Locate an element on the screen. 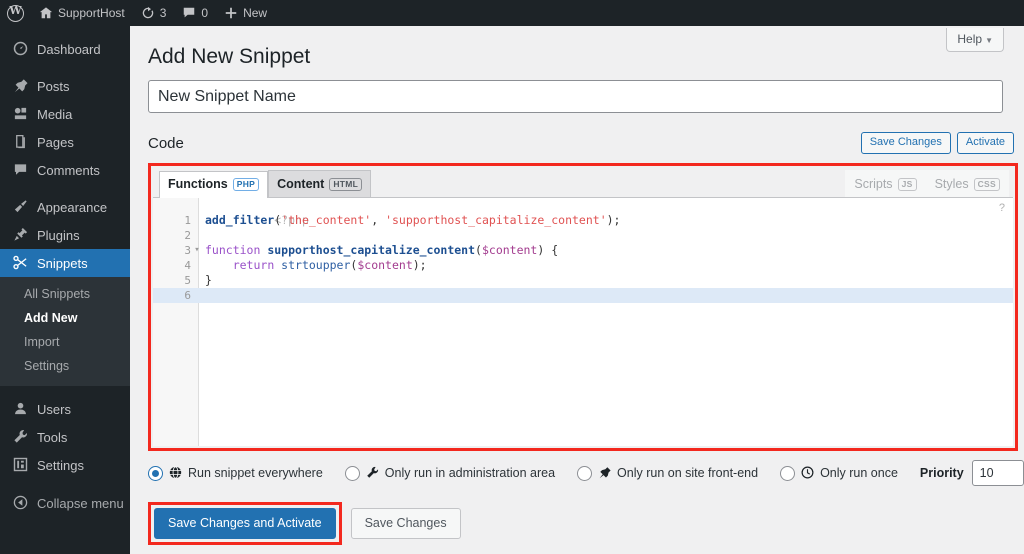 Image resolution: width=1024 pixels, height=554 pixels. sidebar-item-dashboard: Dashboard is located at coordinates (65, 49).